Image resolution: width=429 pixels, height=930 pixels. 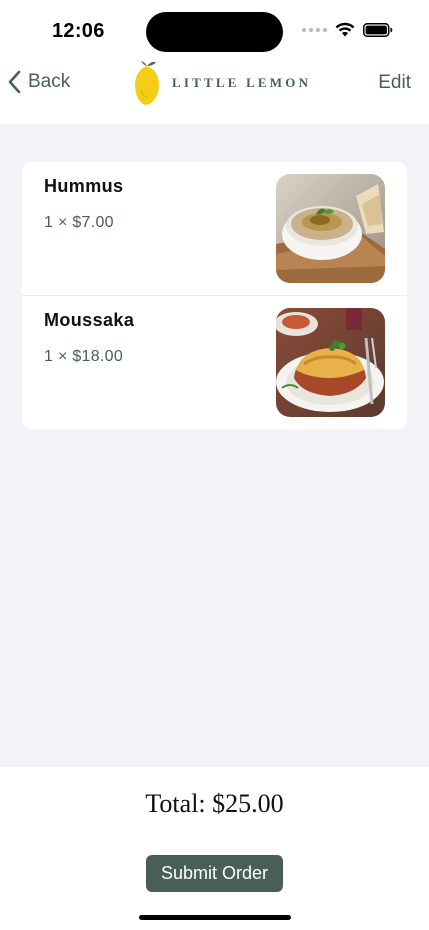 What do you see at coordinates (378, 29) in the screenshot?
I see `battery-icon` at bounding box center [378, 29].